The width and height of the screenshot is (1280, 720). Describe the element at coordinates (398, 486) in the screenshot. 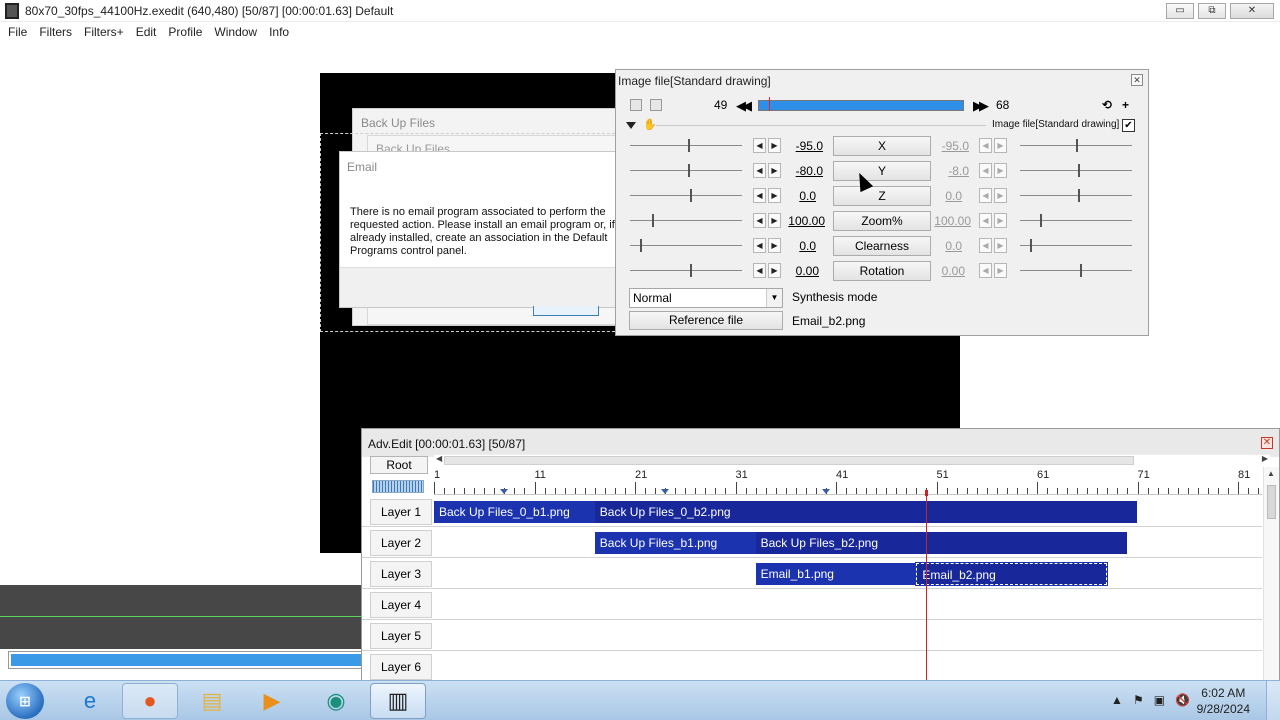

I see `timeline-zoom-bar` at that location.